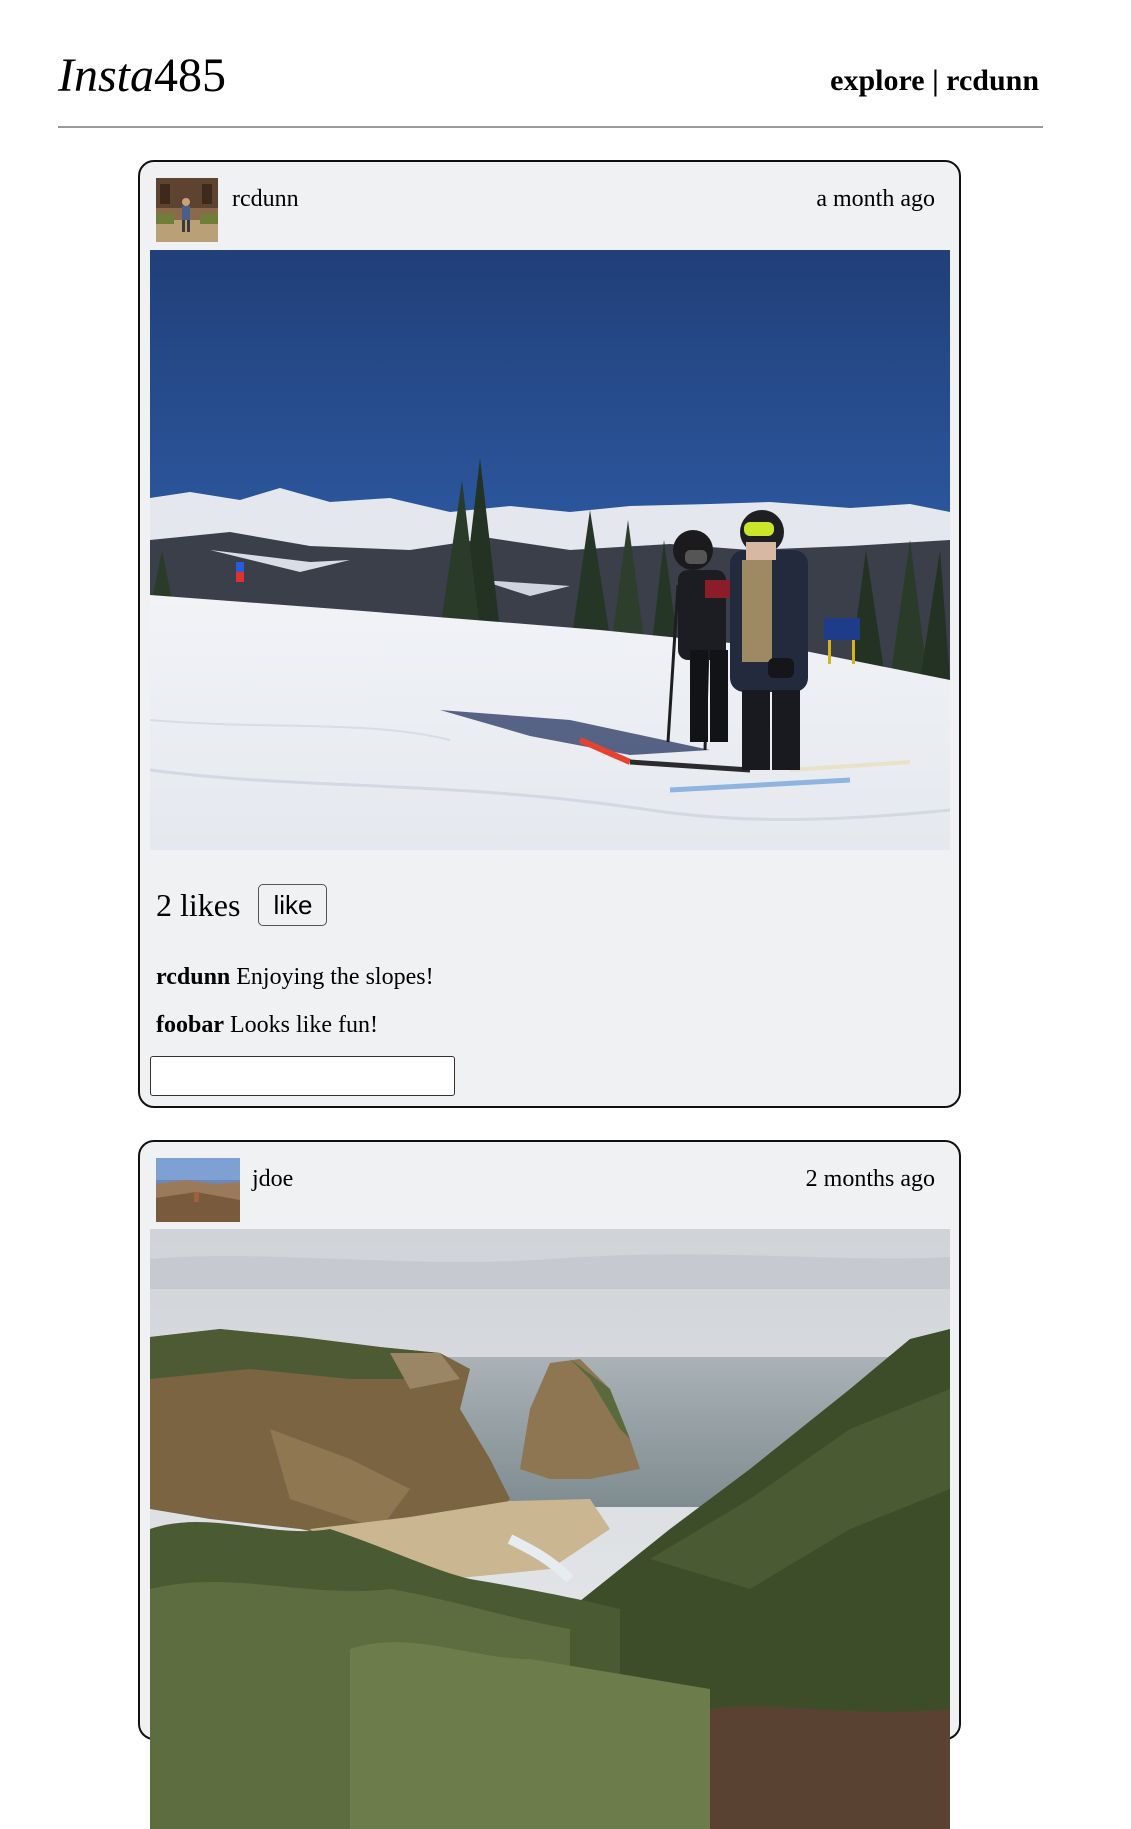 This screenshot has width=1131, height=1829. I want to click on explore-link: explore, so click(877, 80).